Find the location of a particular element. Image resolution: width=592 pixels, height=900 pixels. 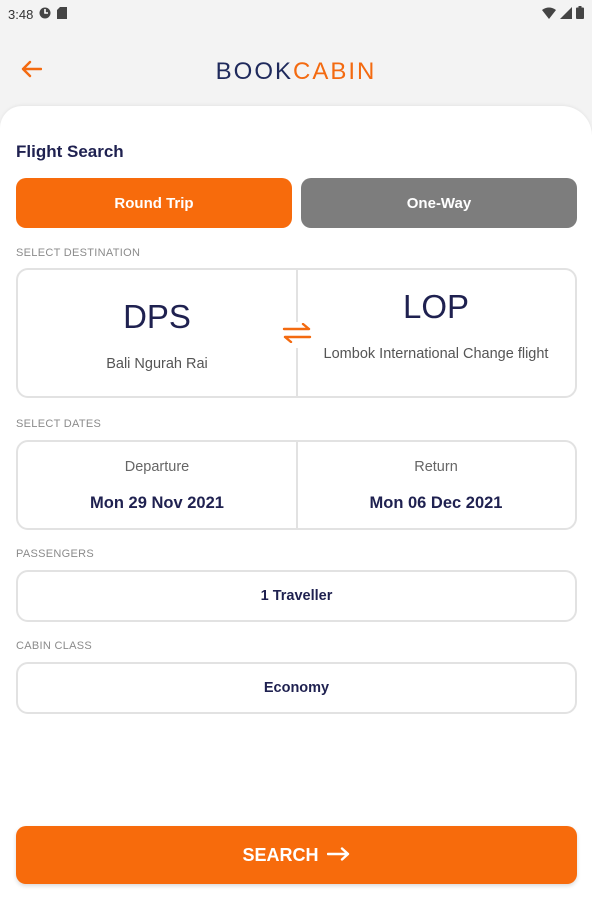

status-right is located at coordinates (563, 14).